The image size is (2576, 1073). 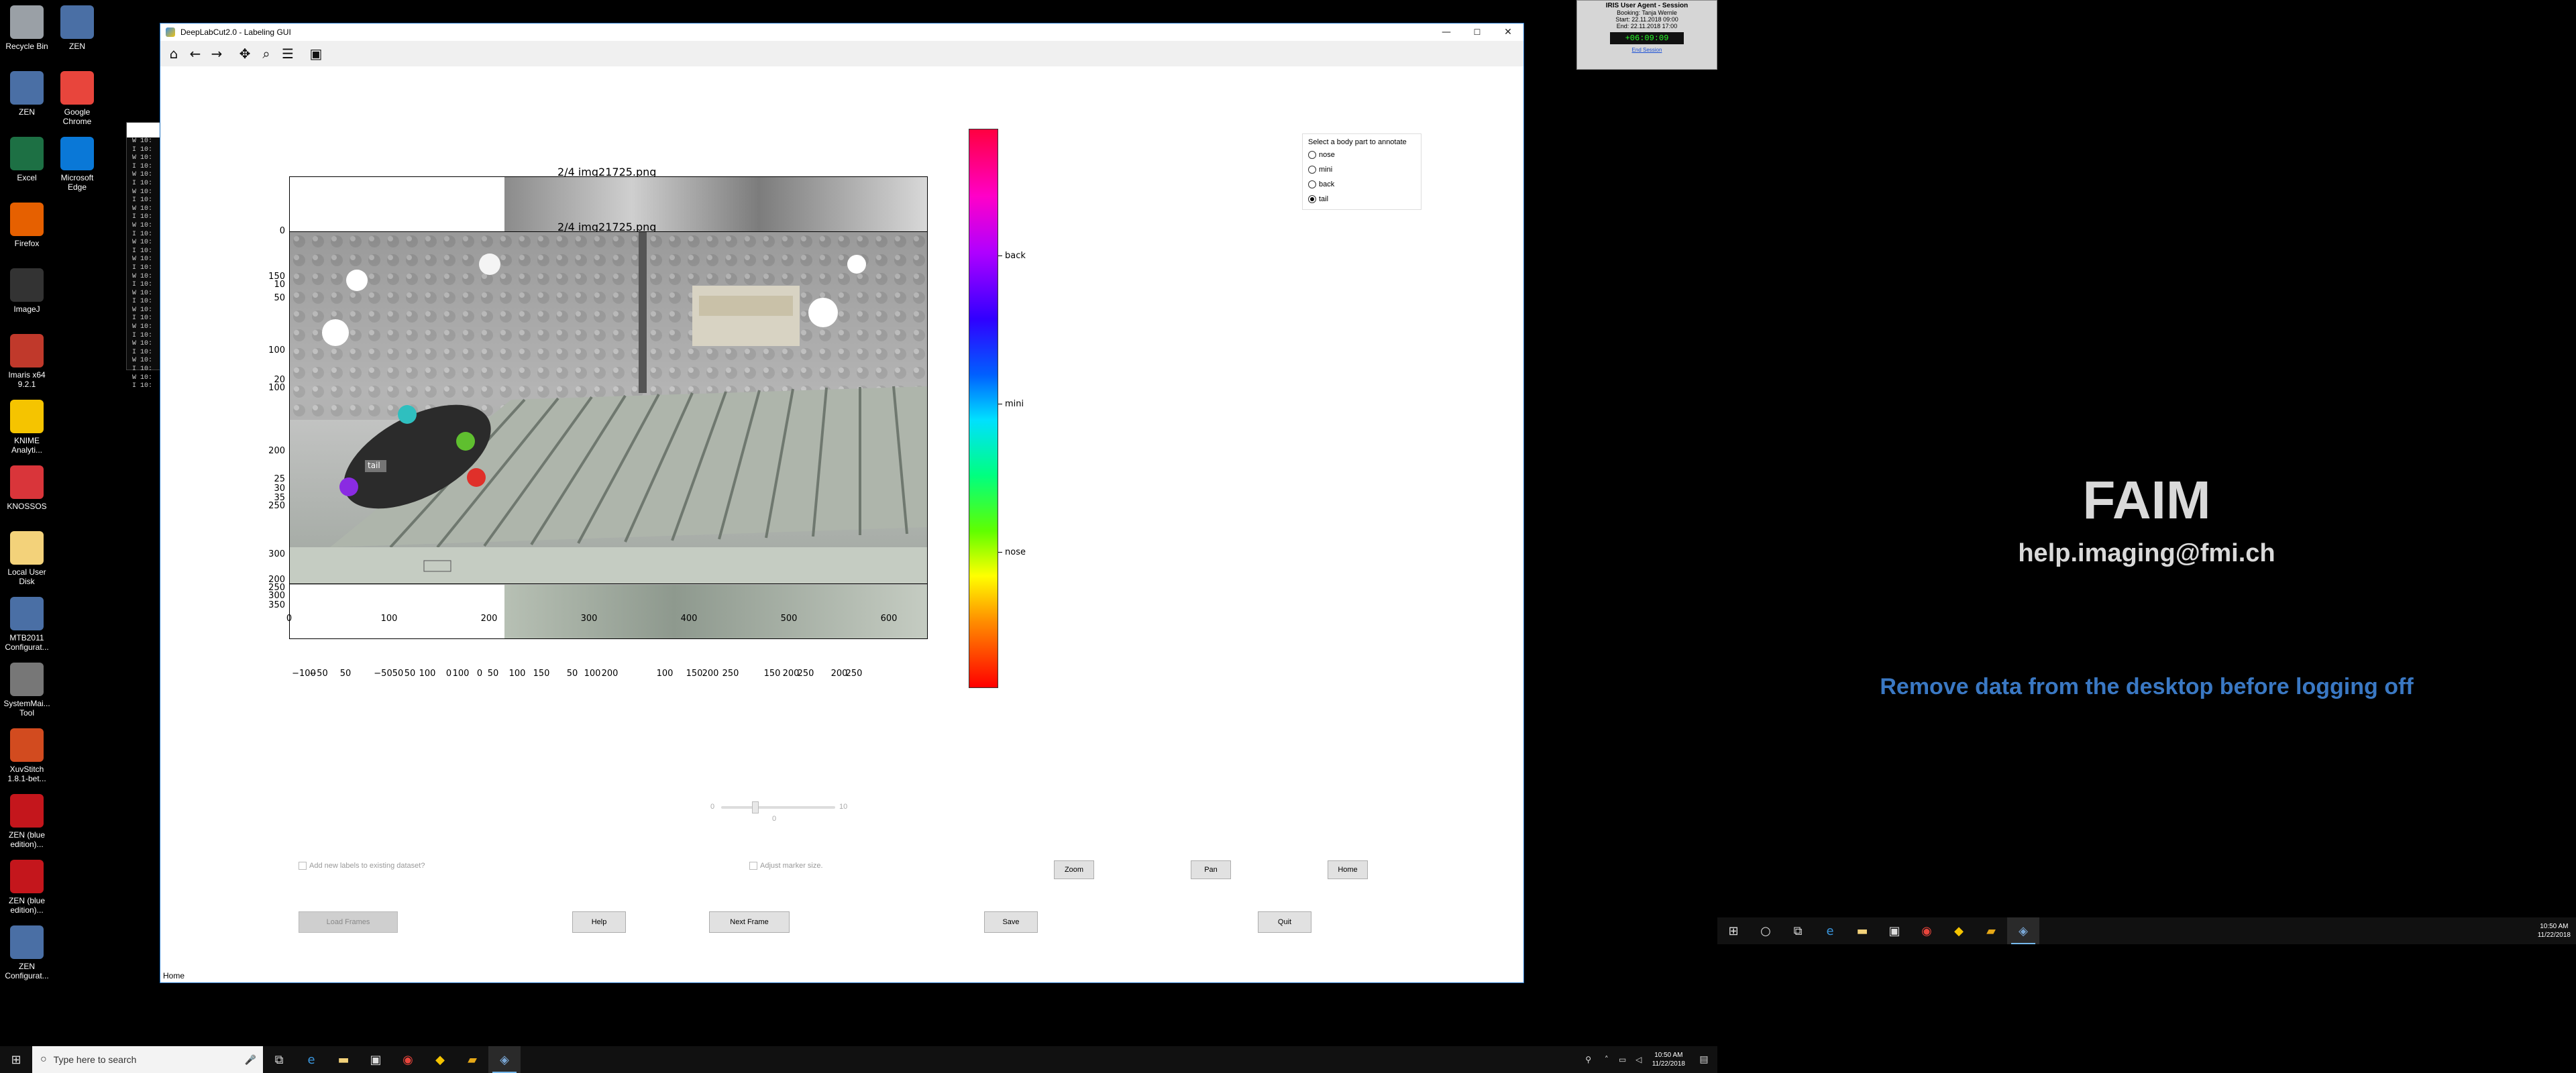 What do you see at coordinates (27, 177) in the screenshot?
I see `desktop-icon-label: Excel` at bounding box center [27, 177].